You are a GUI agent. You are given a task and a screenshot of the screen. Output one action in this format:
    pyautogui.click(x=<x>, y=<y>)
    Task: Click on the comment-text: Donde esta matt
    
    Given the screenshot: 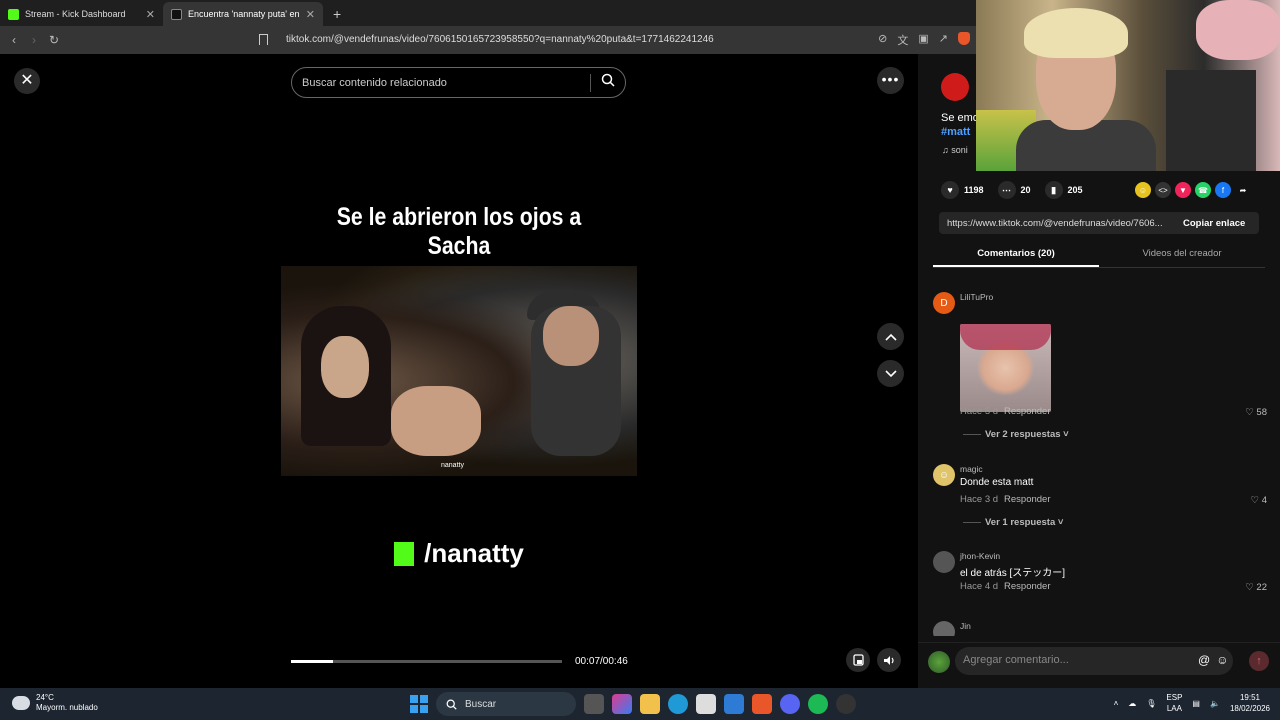 What is the action you would take?
    pyautogui.click(x=997, y=482)
    